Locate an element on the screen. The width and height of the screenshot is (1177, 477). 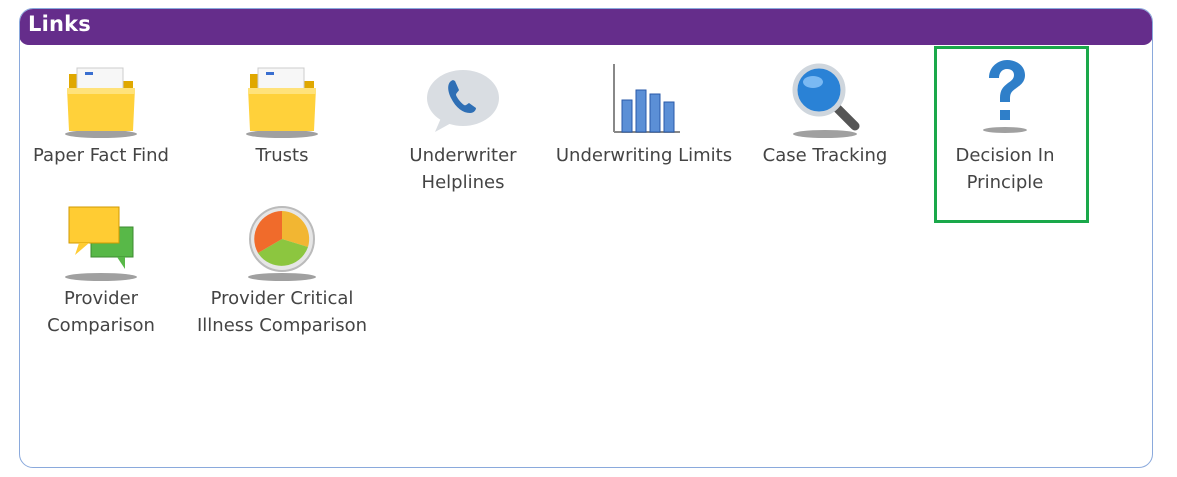
link-label: Trusts is located at coordinates (282, 155).